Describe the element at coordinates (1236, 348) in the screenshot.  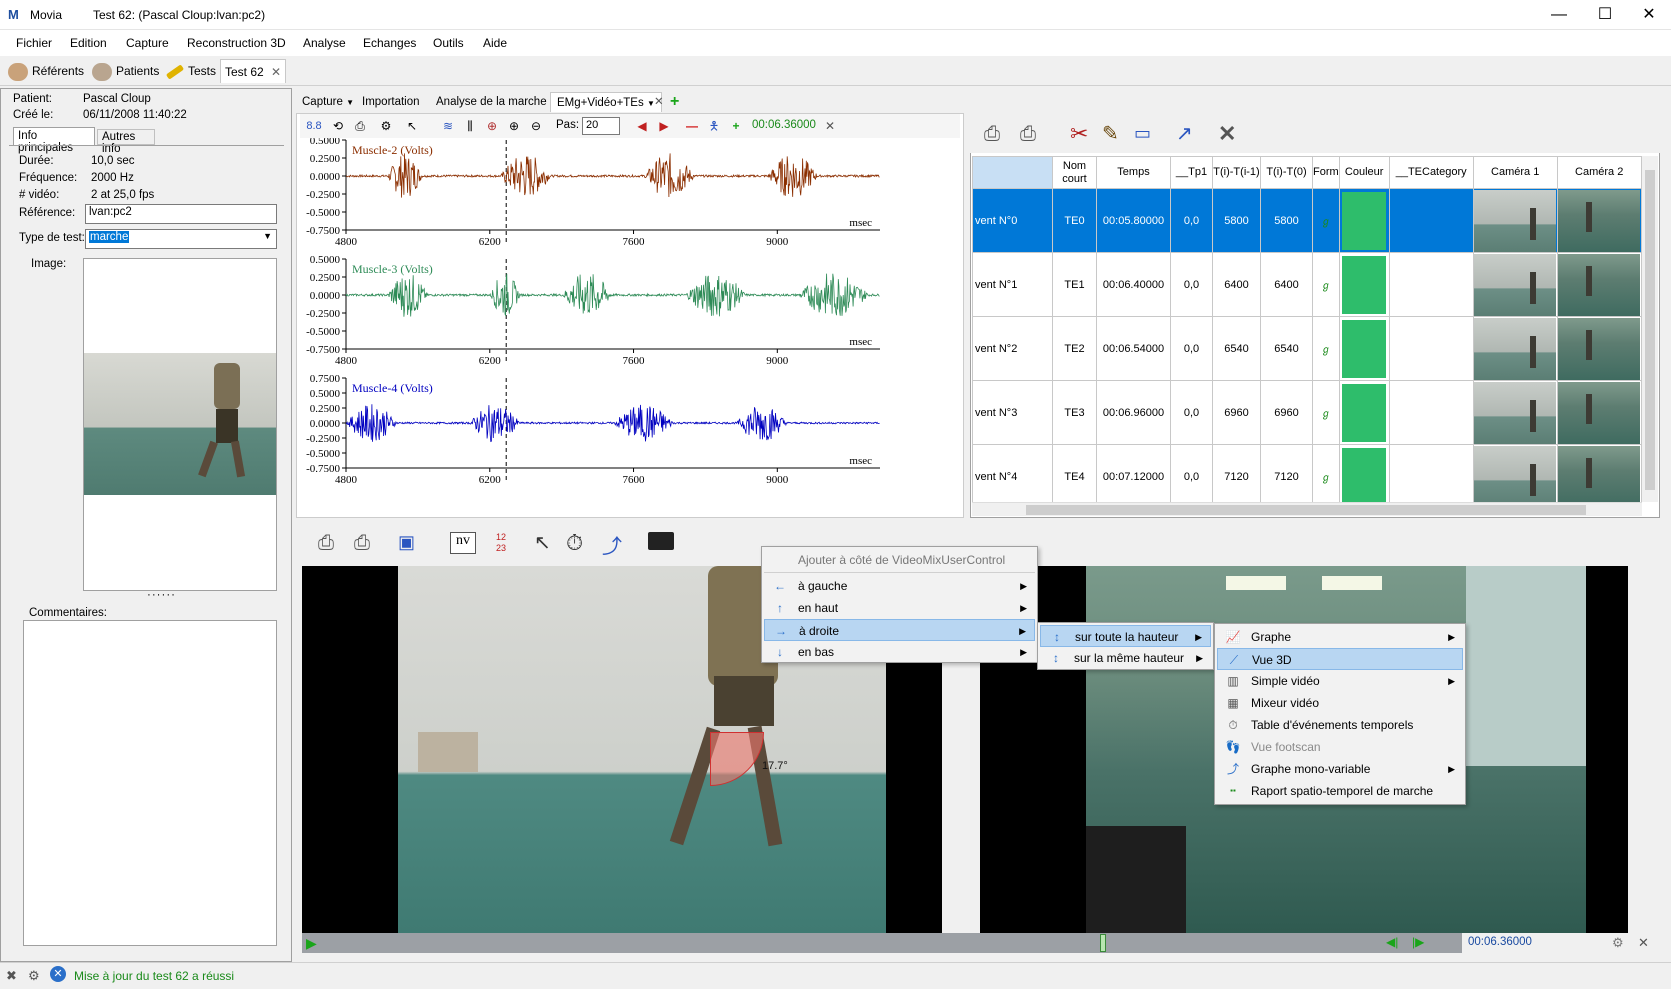
I see `table-cell: 6540` at that location.